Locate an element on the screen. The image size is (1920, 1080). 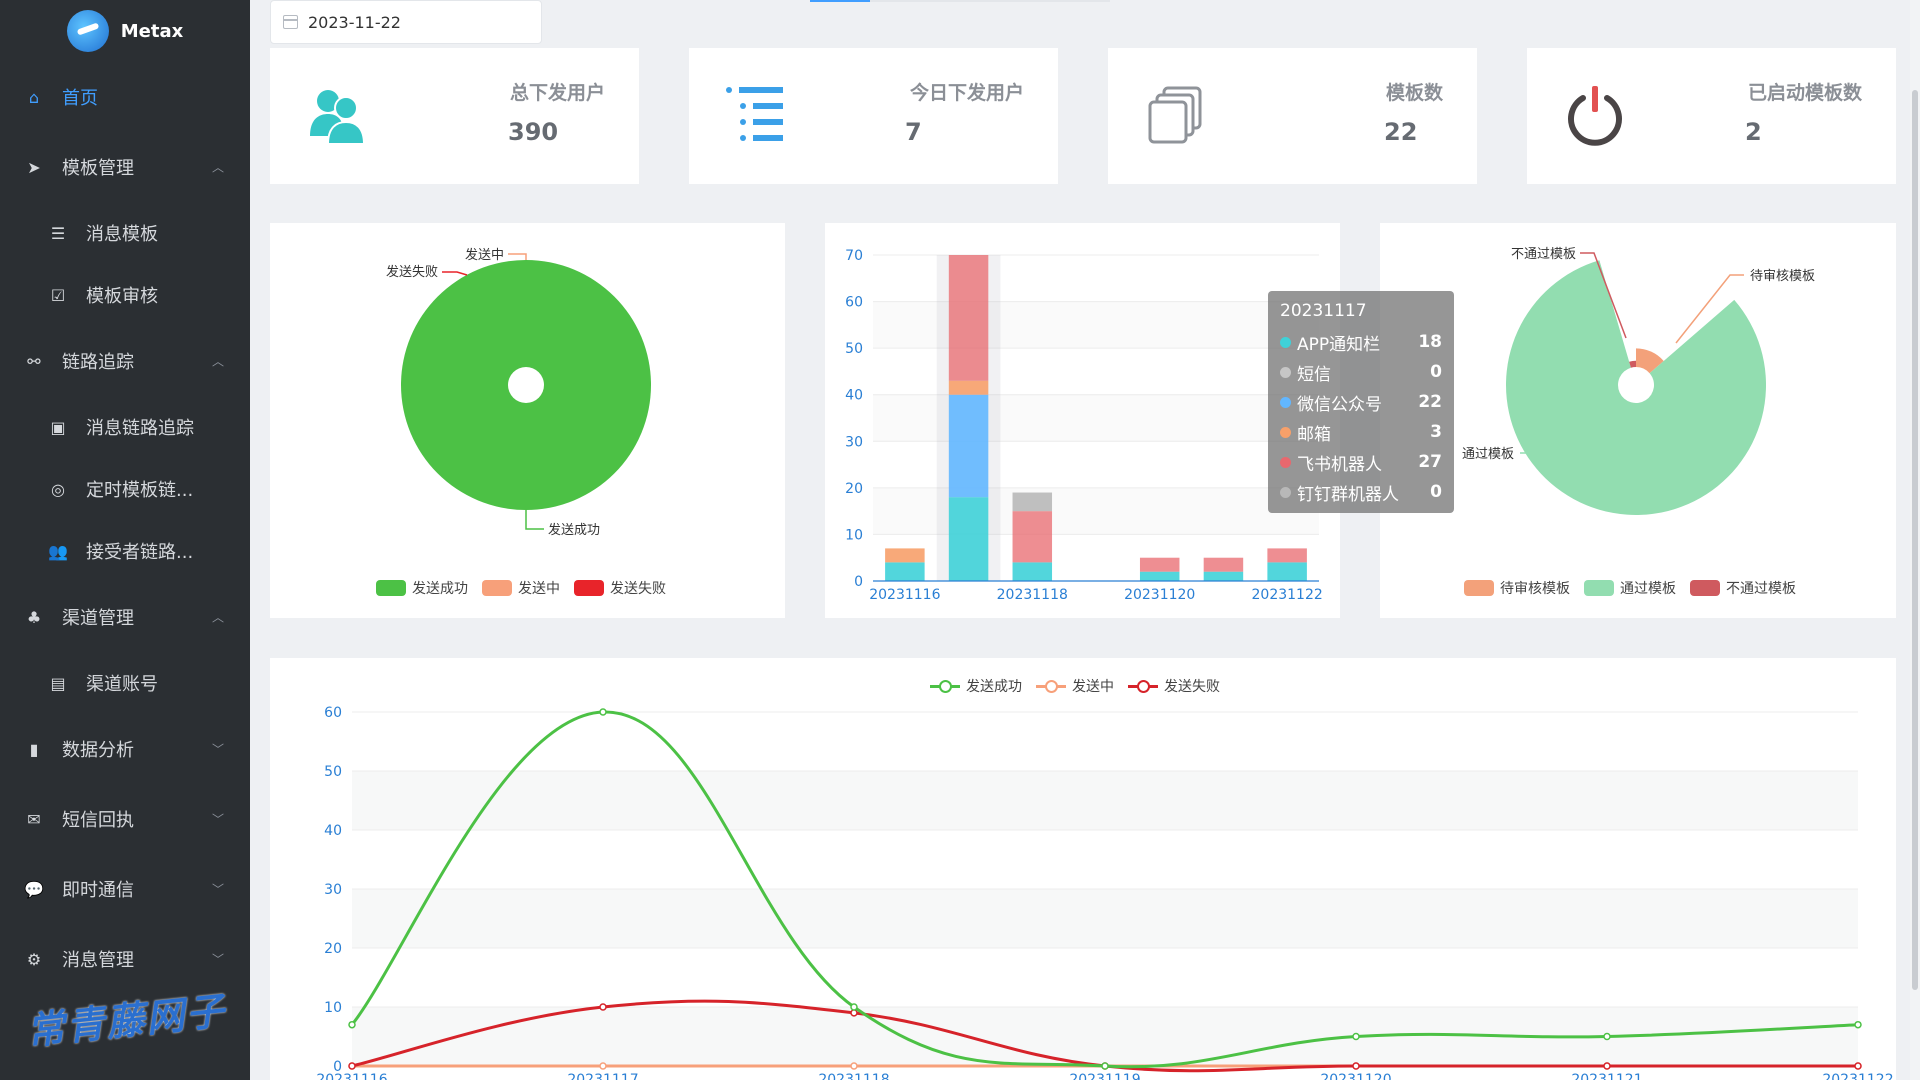
series-name: 飞书机器人 is located at coordinates (1339, 464).